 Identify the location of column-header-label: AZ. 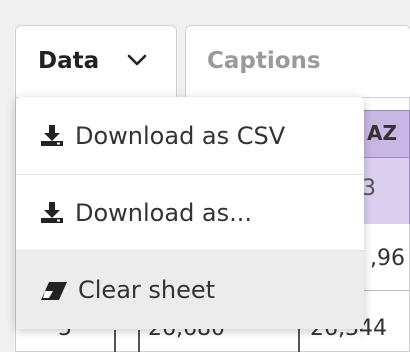
(382, 133).